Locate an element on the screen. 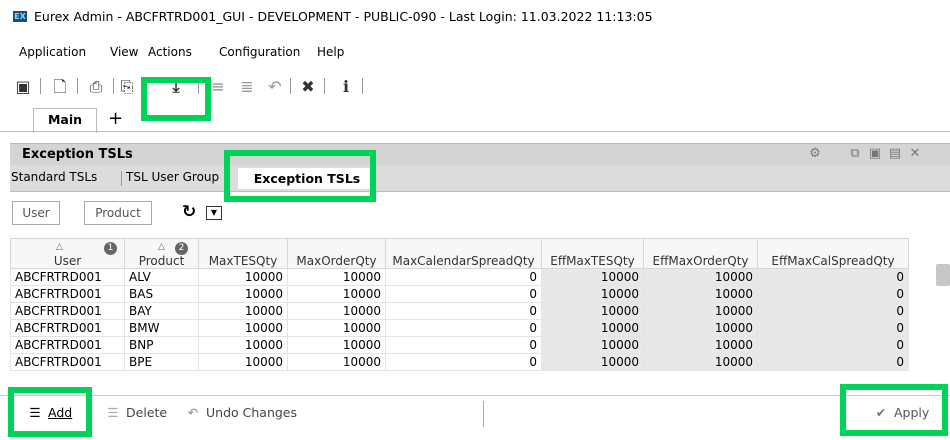 The image size is (950, 440). subtab-standard-tsls: Standard TSLs is located at coordinates (54, 177).